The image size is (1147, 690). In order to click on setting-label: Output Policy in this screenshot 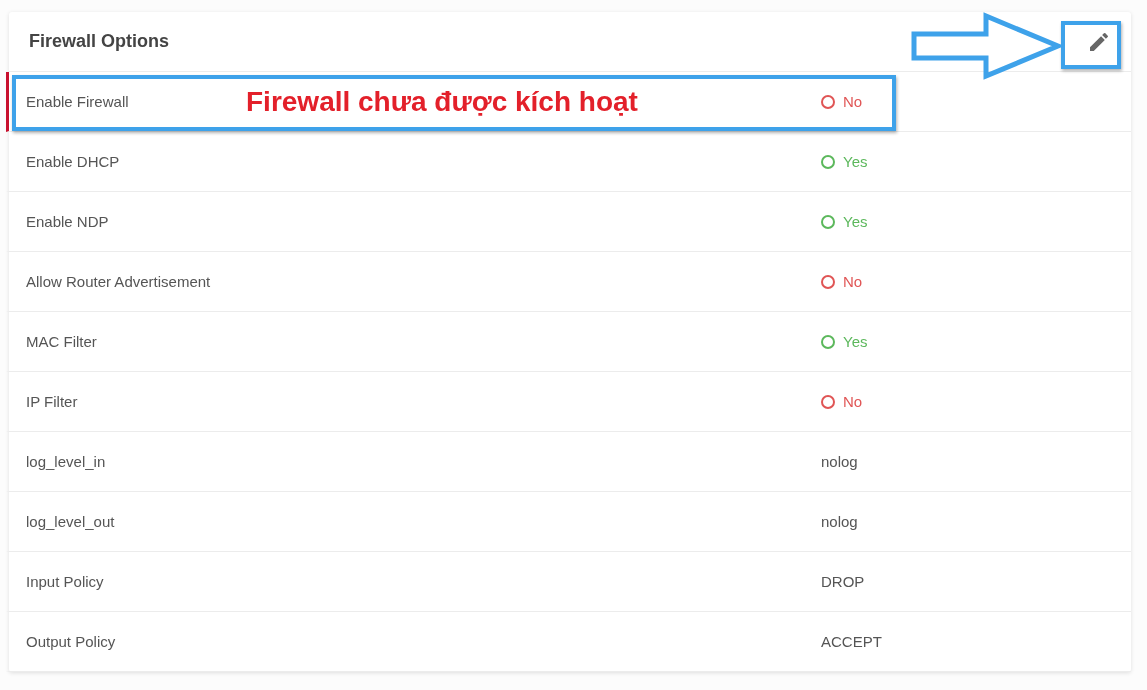, I will do `click(71, 641)`.